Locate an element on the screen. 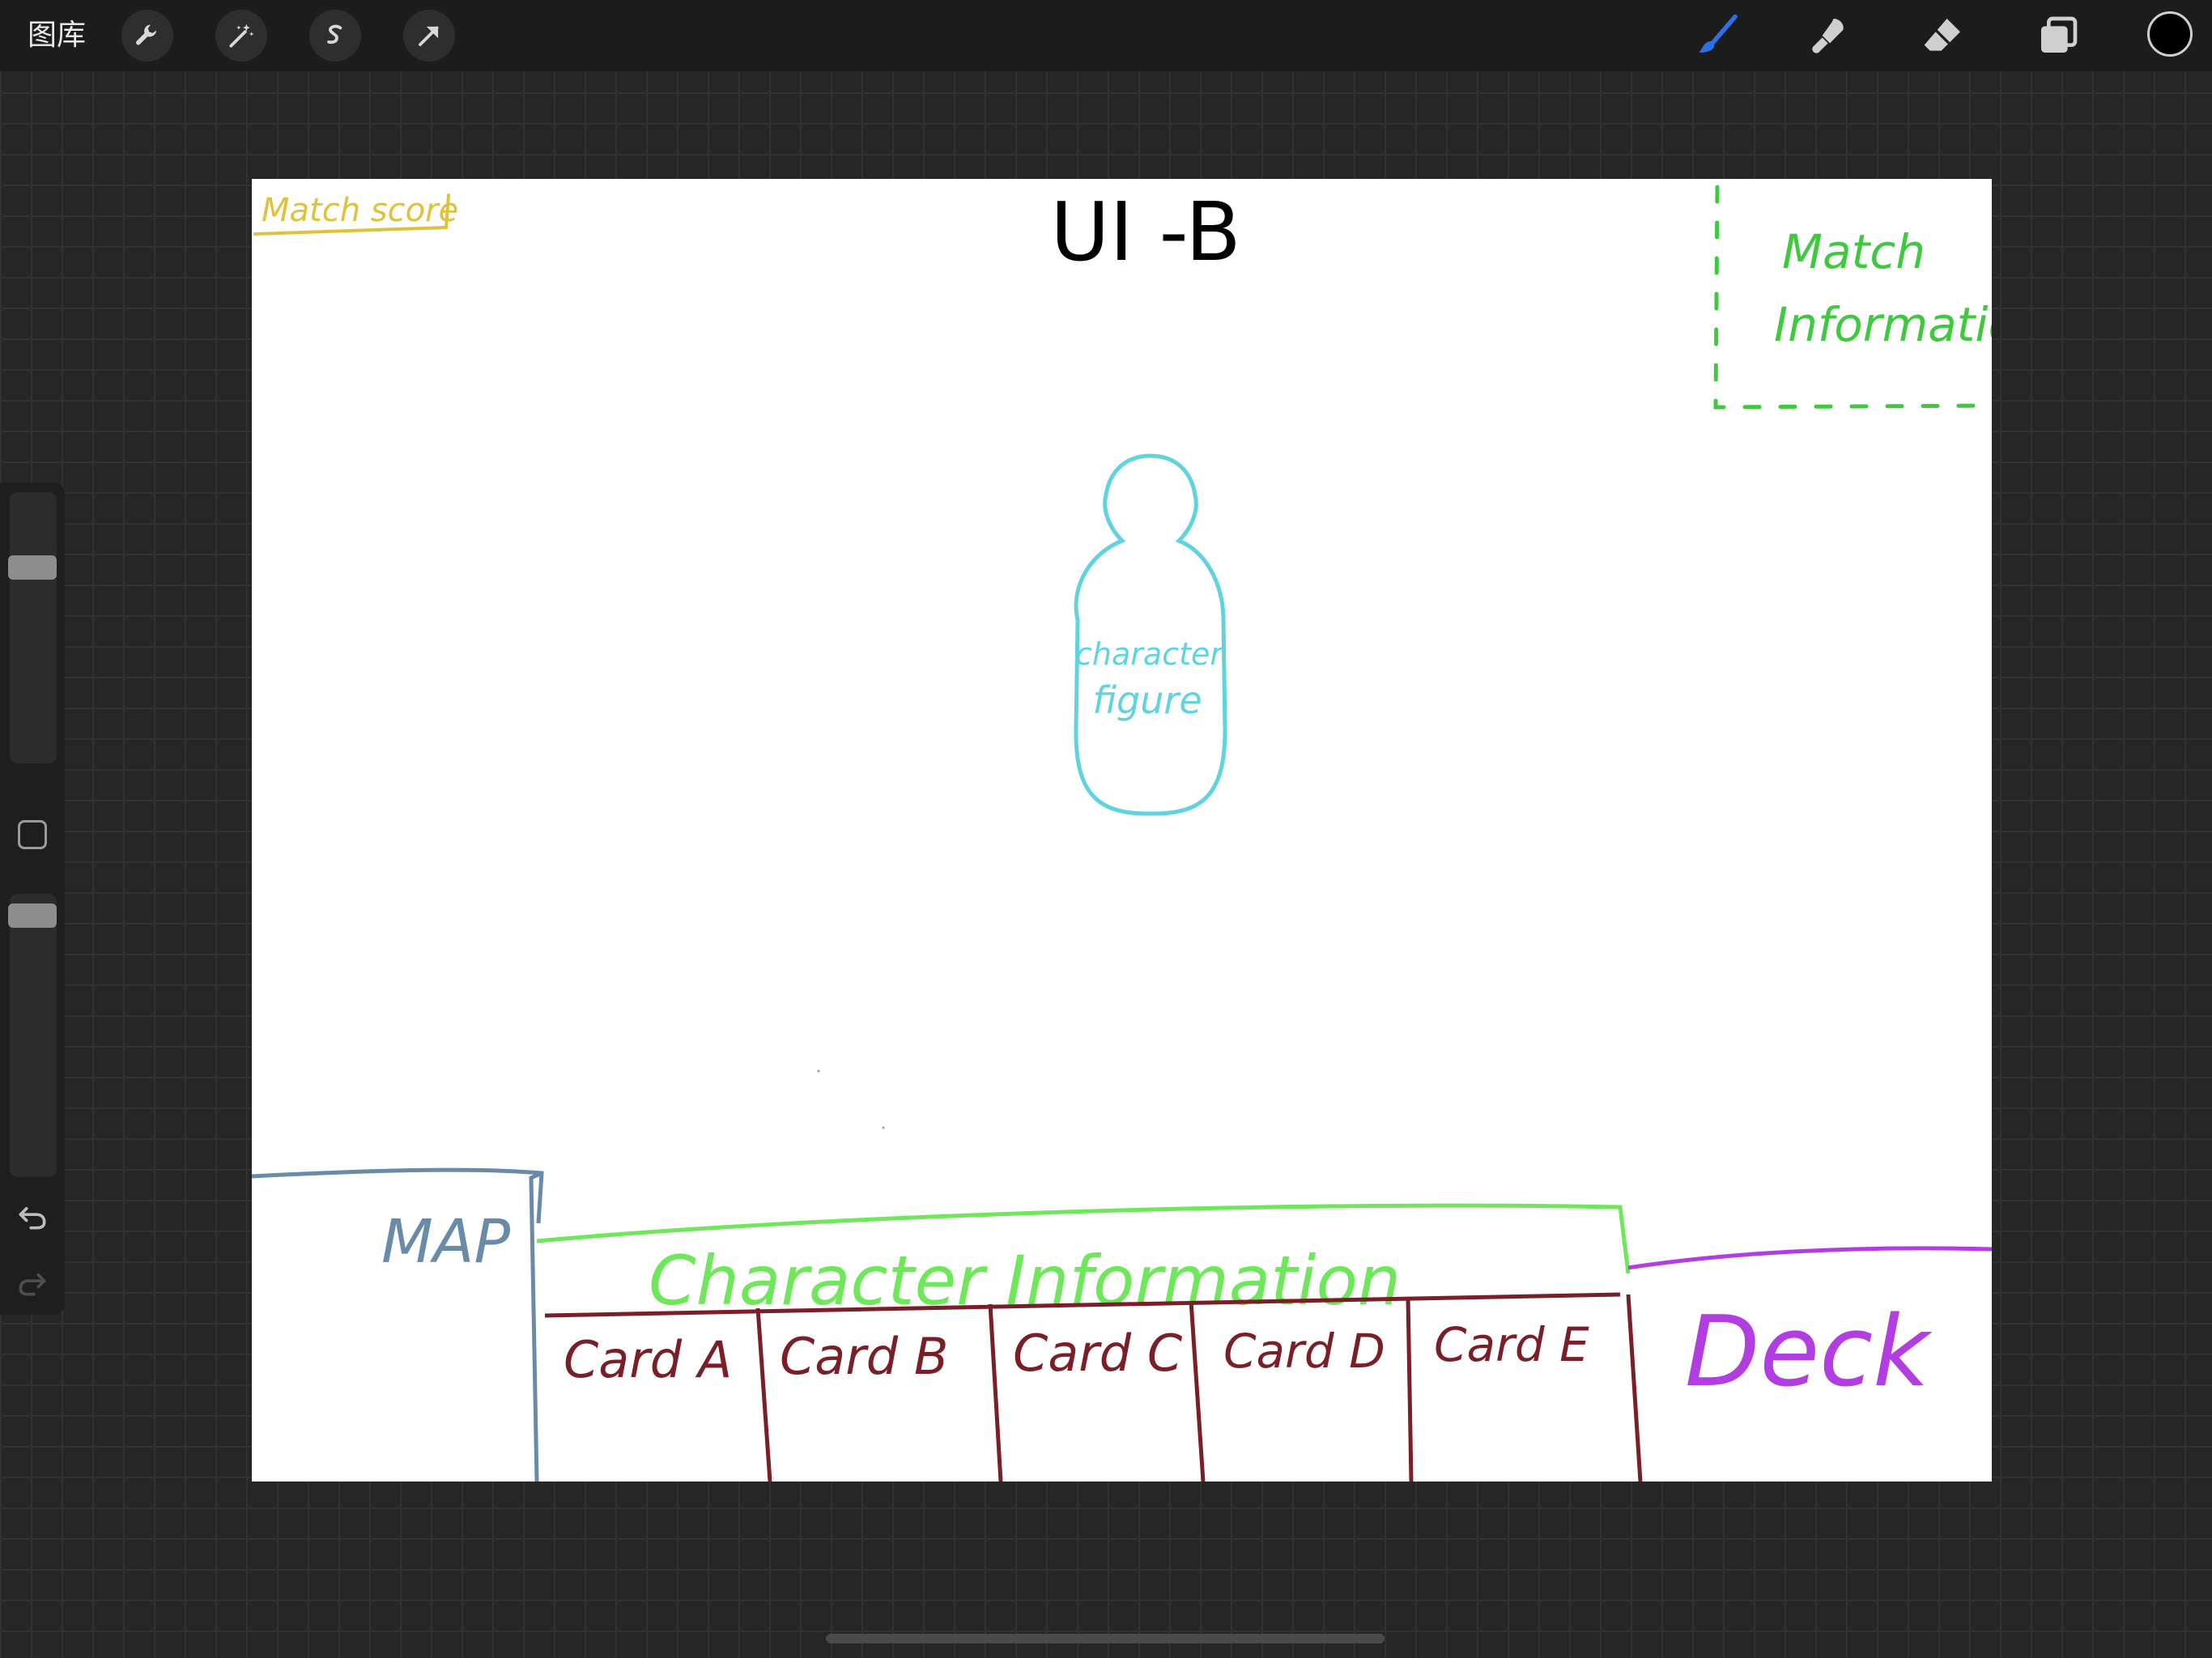 The height and width of the screenshot is (1658, 2212). layers-icon is located at coordinates (2060, 34).